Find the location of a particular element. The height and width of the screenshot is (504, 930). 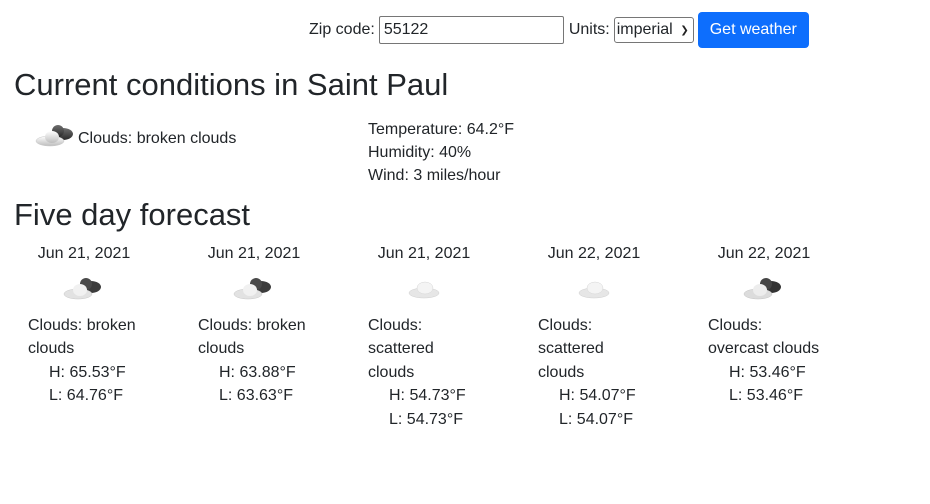

zip-label: Zip code: is located at coordinates (342, 29).